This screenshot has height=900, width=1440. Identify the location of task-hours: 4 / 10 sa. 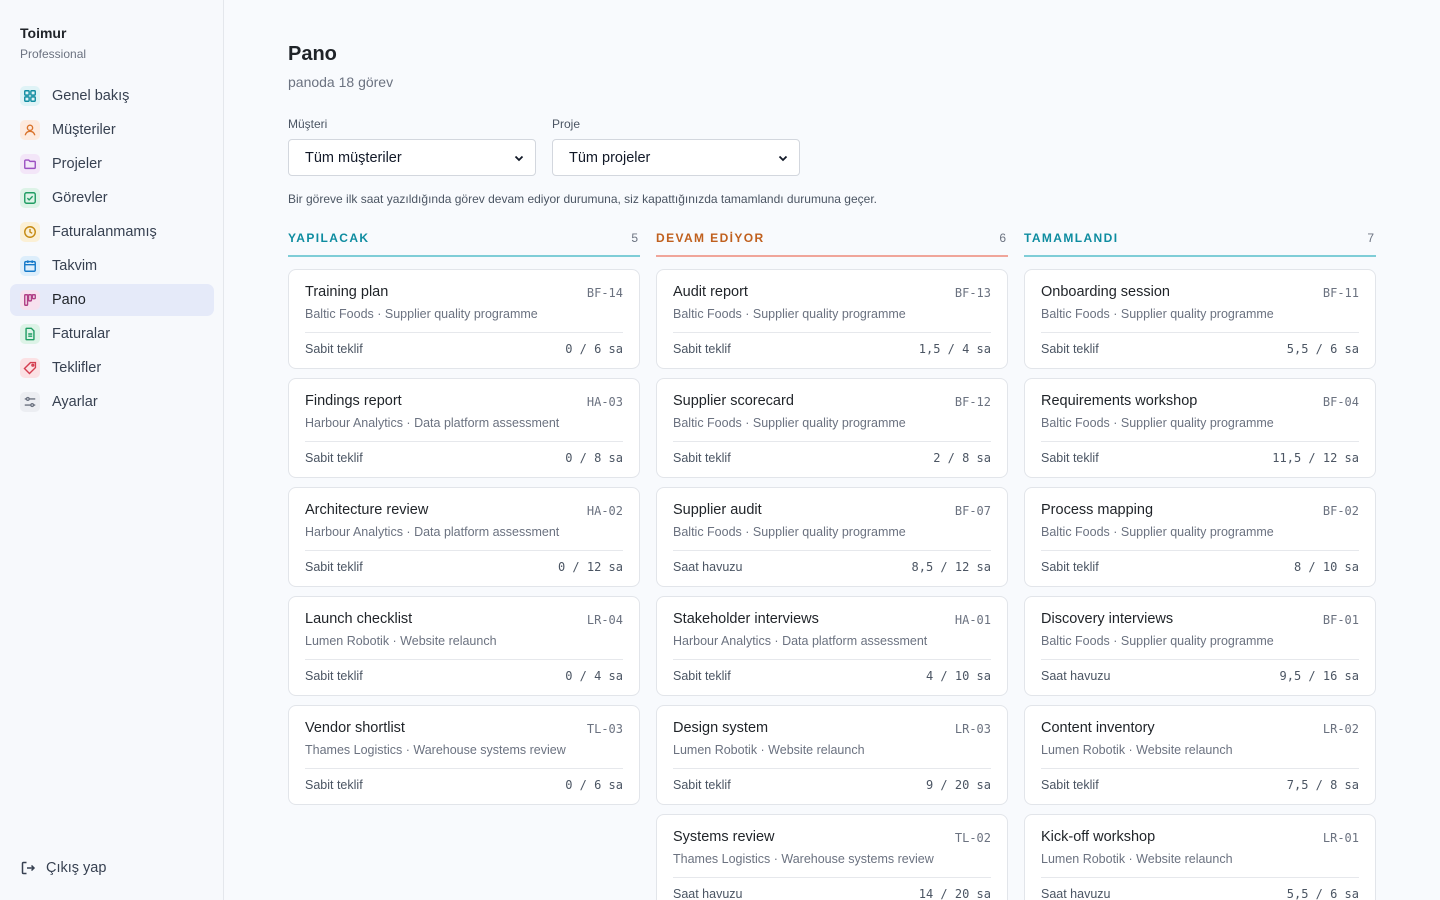
(958, 676).